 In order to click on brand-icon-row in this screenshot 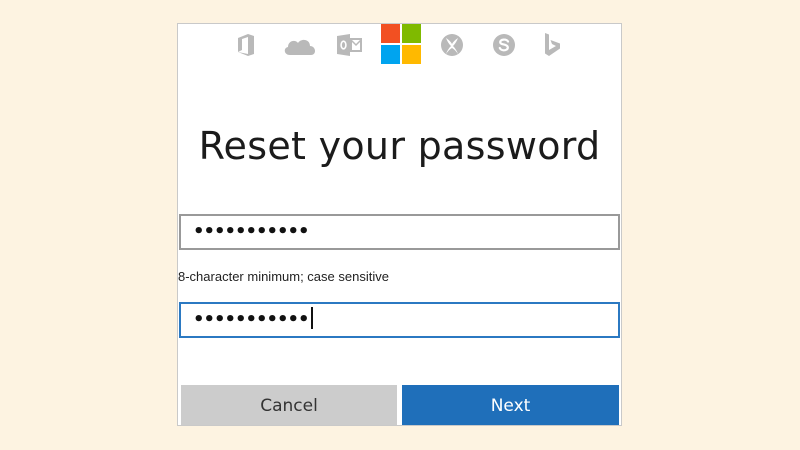, I will do `click(399, 46)`.